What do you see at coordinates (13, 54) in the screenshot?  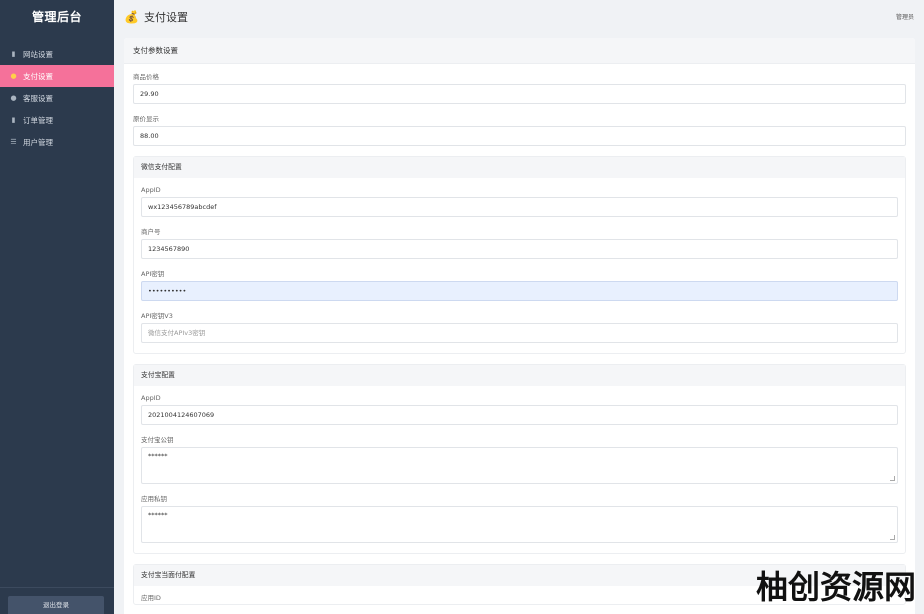 I see `document-icon: ▮` at bounding box center [13, 54].